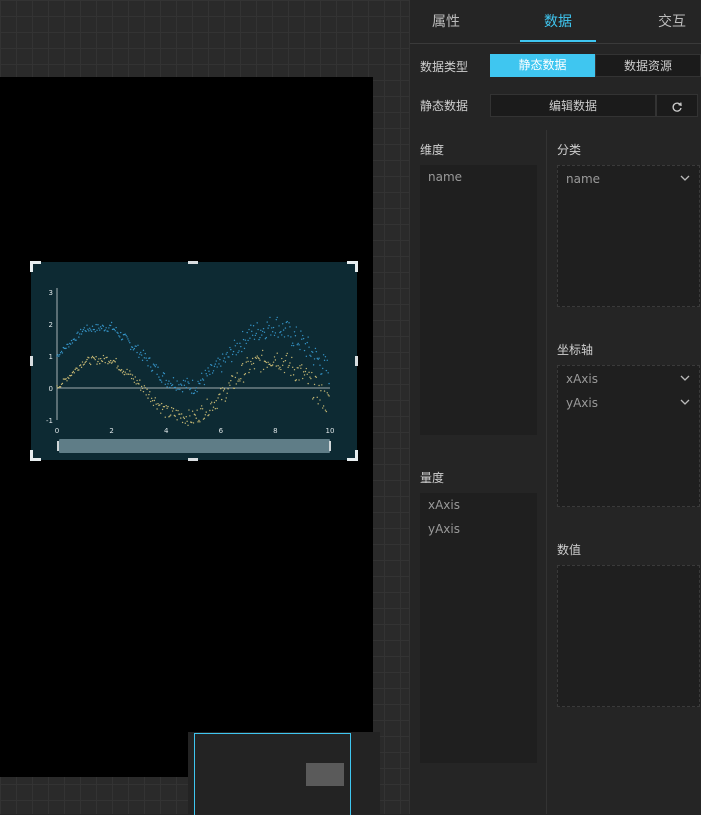 The image size is (701, 815). Describe the element at coordinates (648, 65) in the screenshot. I see `data-resource-option: 数据资源` at that location.